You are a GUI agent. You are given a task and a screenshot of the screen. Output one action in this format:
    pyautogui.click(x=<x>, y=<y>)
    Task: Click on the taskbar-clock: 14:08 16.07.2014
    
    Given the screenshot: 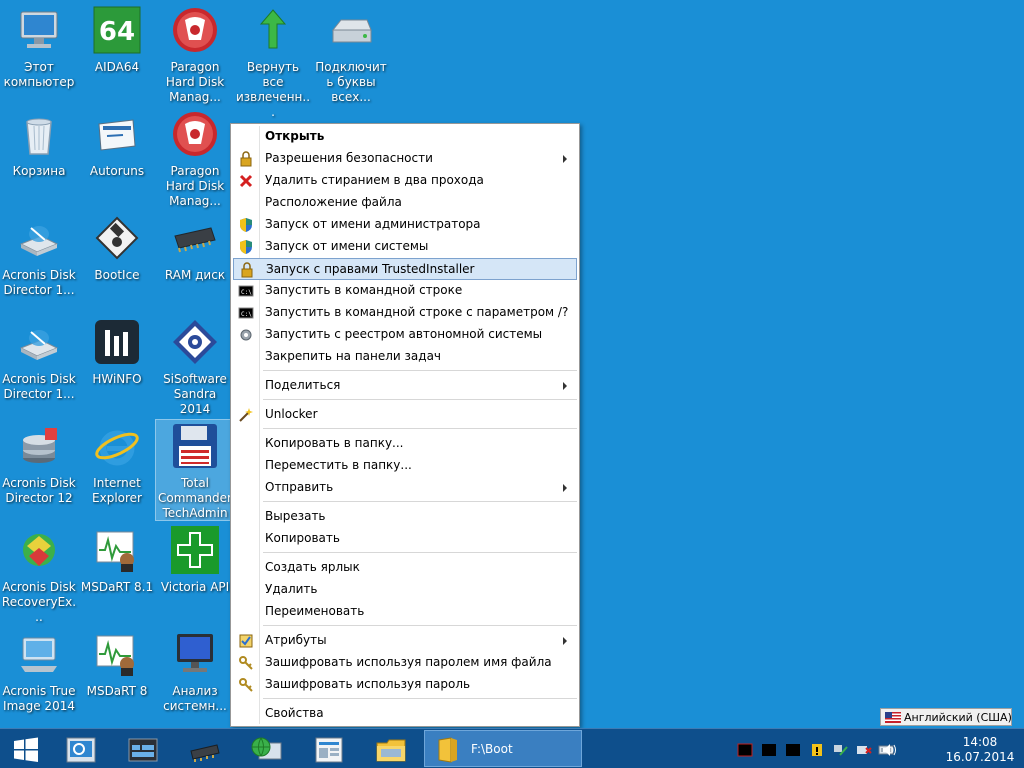 What is the action you would take?
    pyautogui.click(x=980, y=750)
    